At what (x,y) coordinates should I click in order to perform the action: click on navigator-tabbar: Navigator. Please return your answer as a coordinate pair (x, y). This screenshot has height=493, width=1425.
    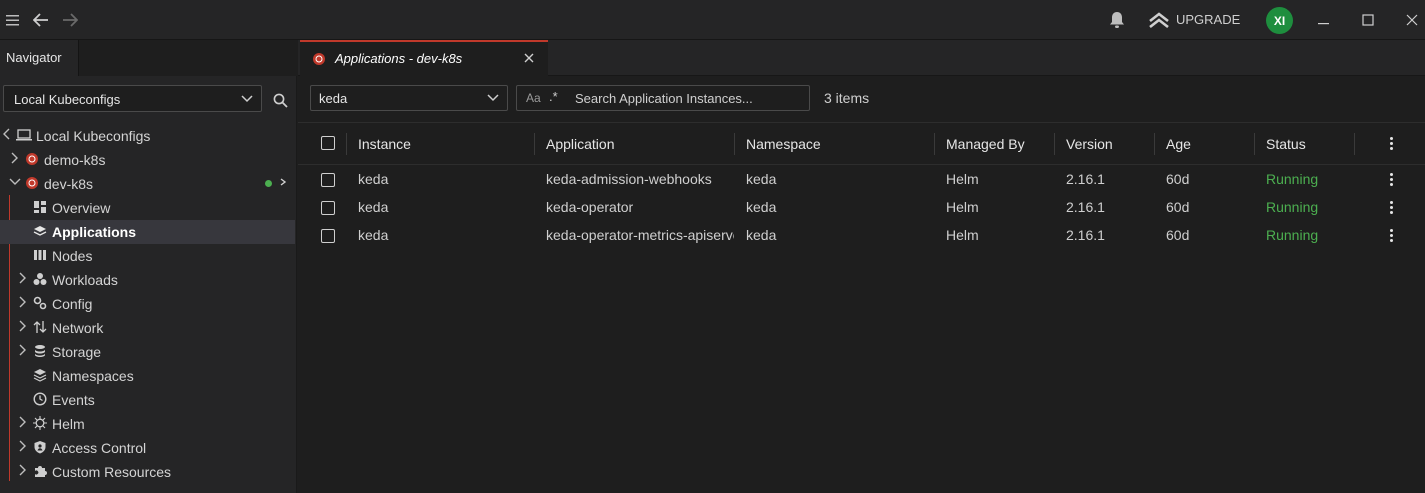
    Looking at the image, I should click on (148, 58).